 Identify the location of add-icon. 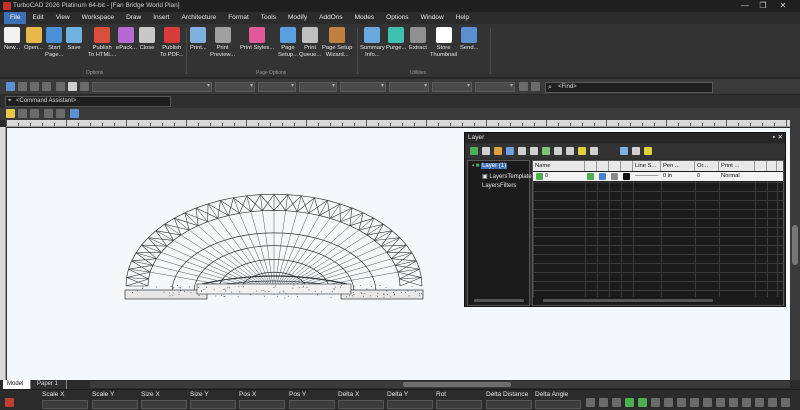
(522, 151).